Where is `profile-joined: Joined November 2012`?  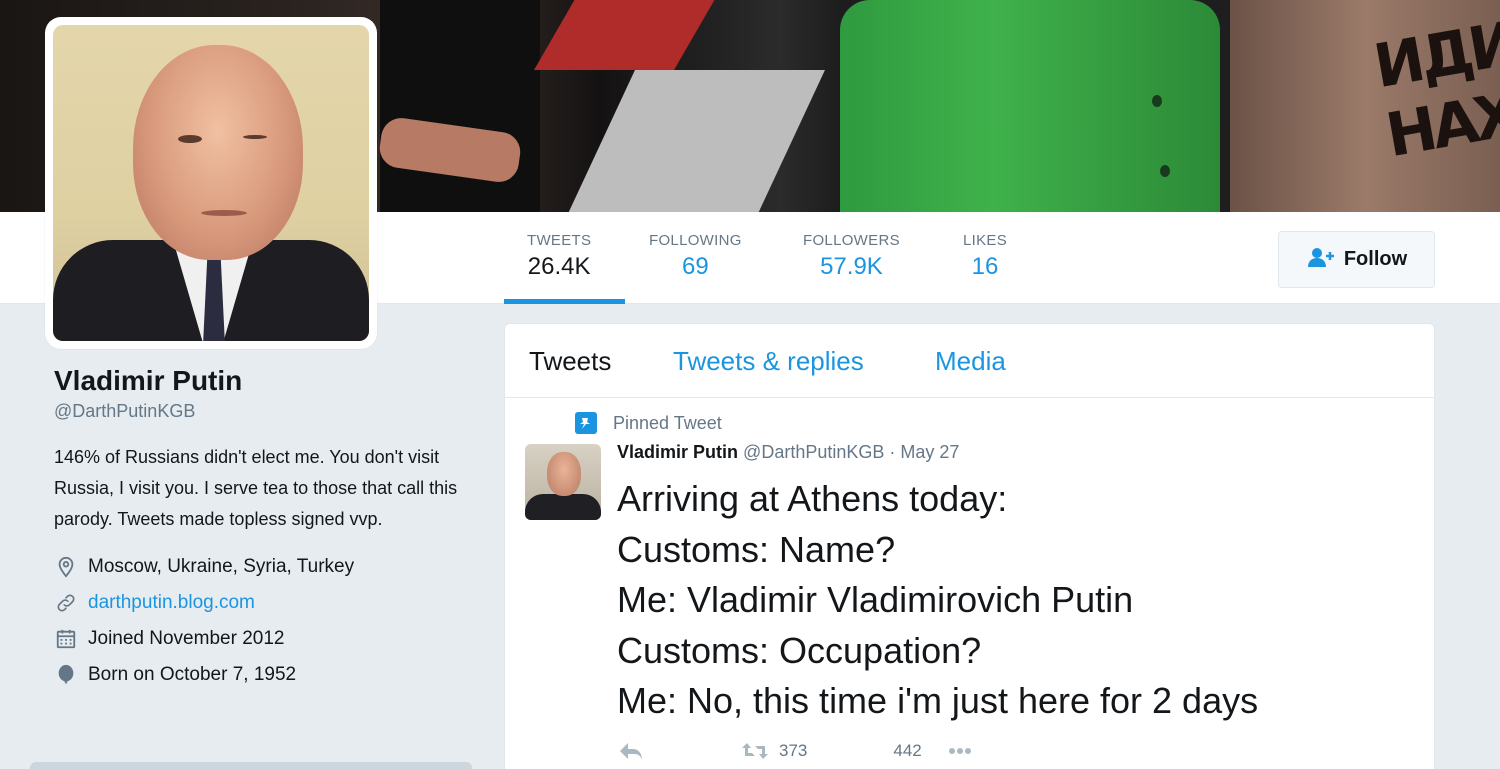 profile-joined: Joined November 2012 is located at coordinates (264, 639).